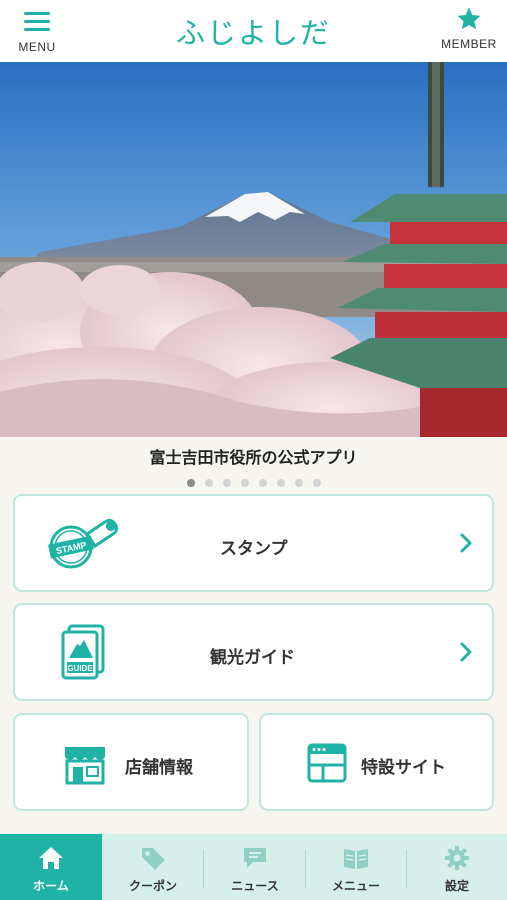 Image resolution: width=507 pixels, height=900 pixels. I want to click on guide-card: GUIDE 観光ガイド, so click(253, 652).